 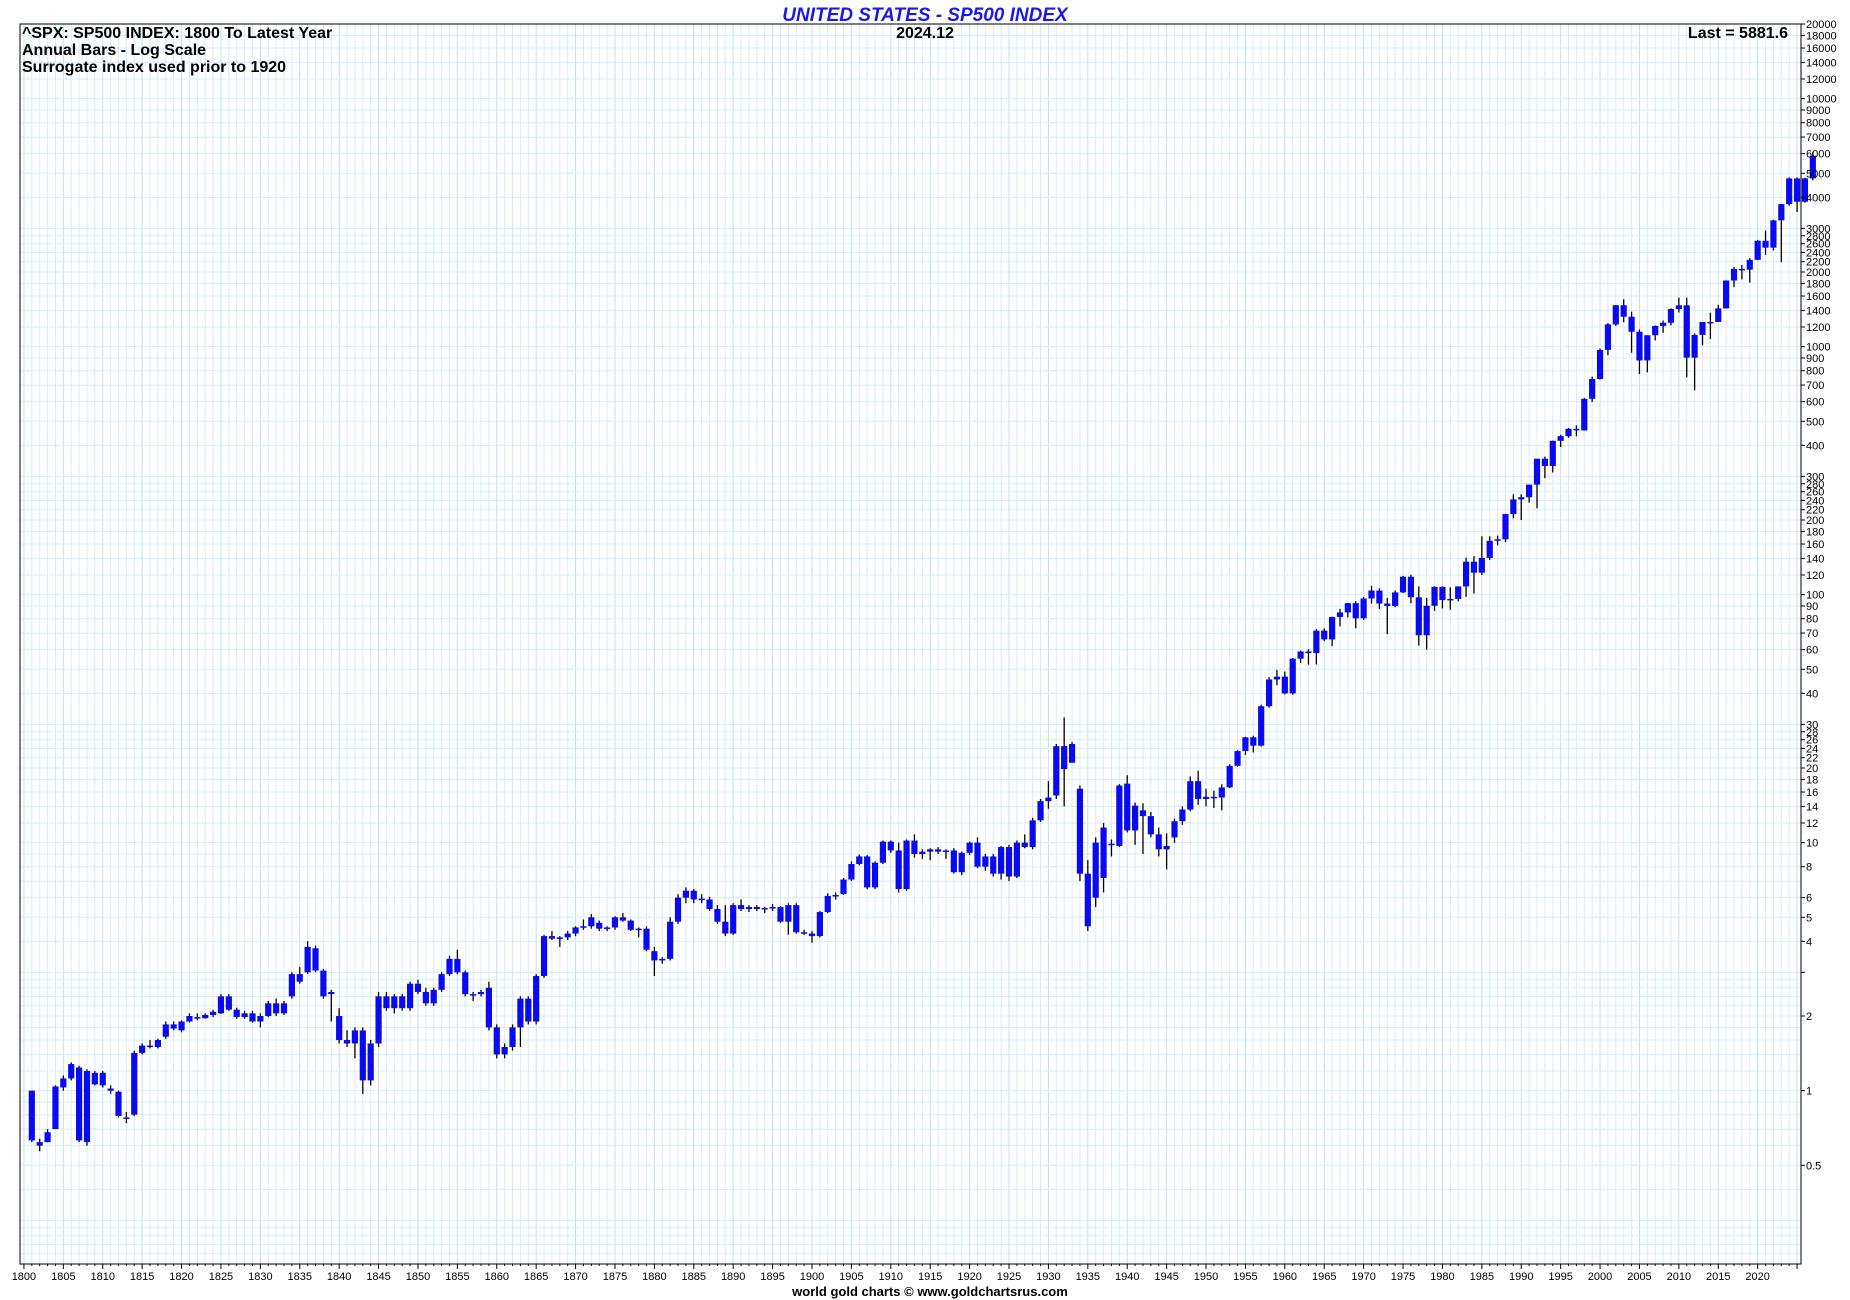 I want to click on x-tick-label: 1835, so click(x=300, y=1277).